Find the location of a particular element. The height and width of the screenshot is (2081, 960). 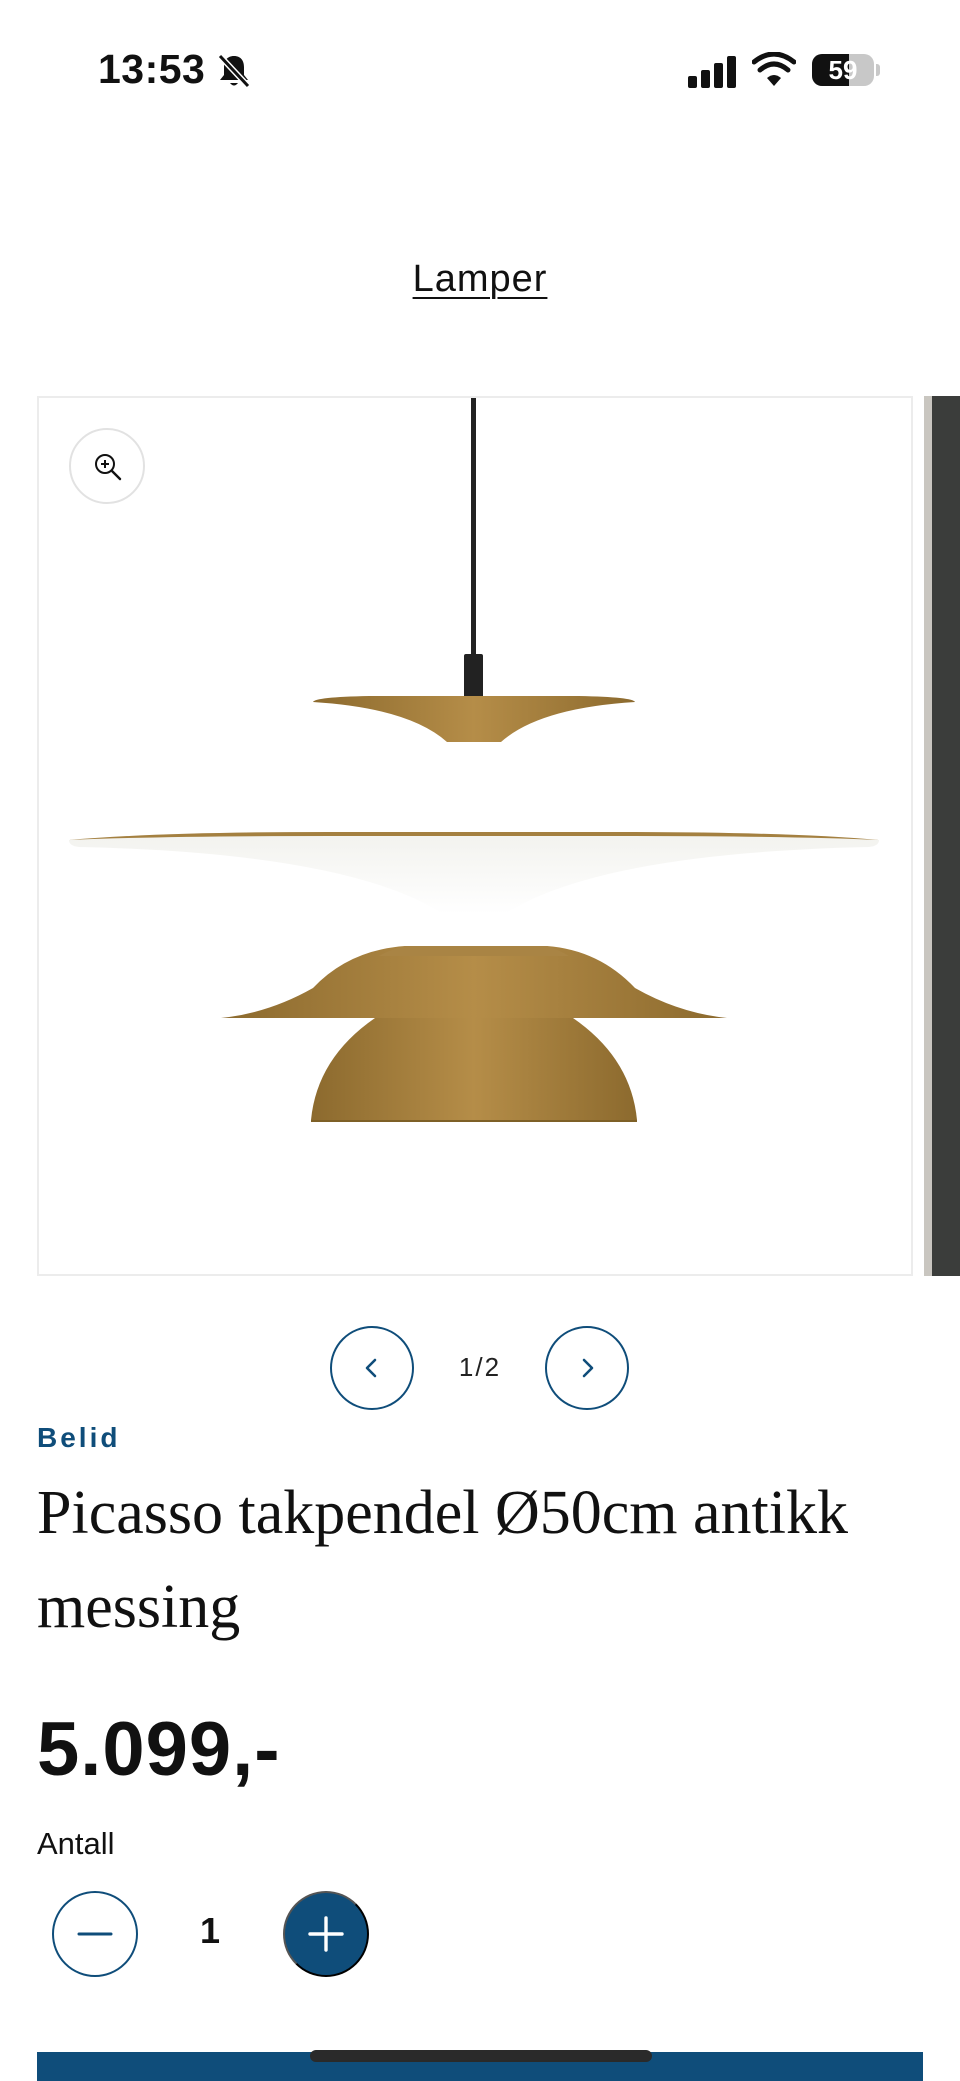

bell-slash-icon is located at coordinates (234, 71).